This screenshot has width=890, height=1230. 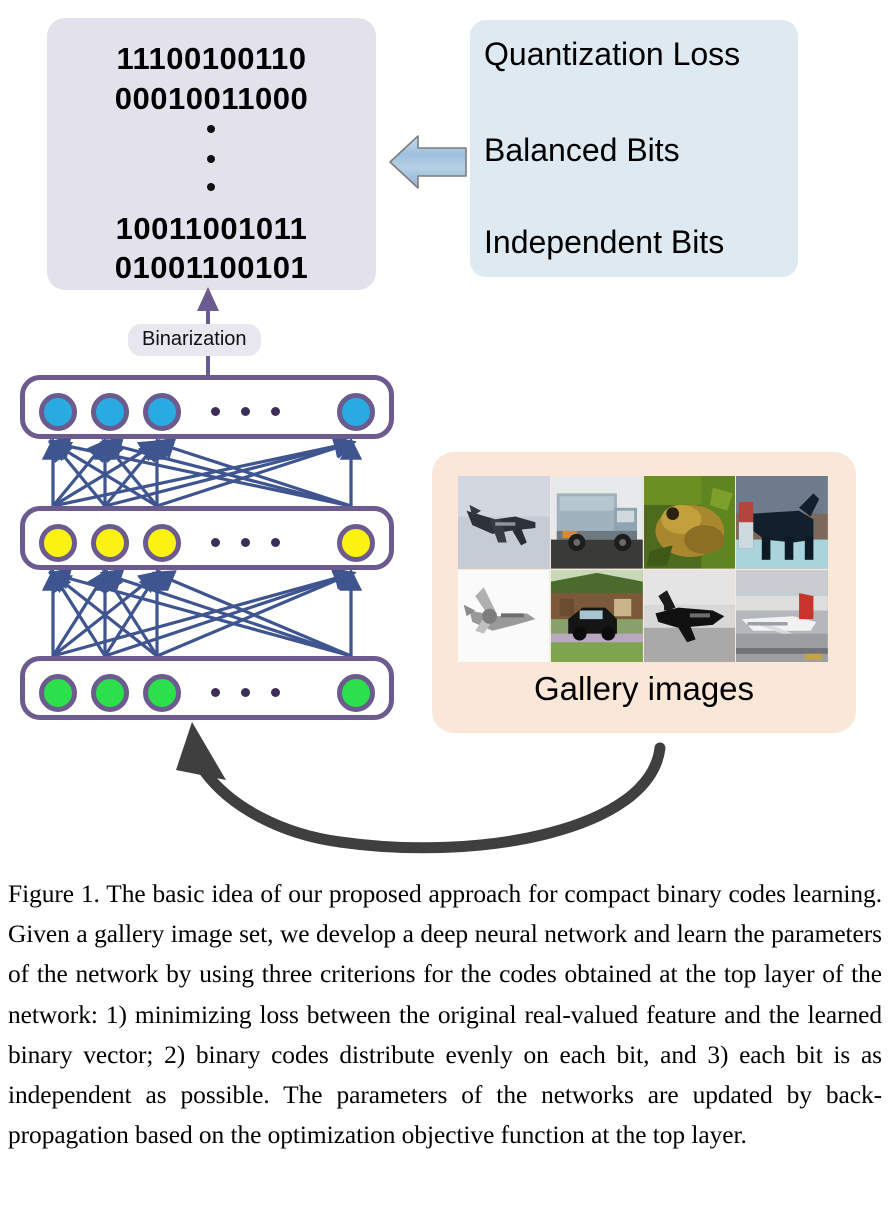 I want to click on feedback-arrow-icon, so click(x=421, y=788).